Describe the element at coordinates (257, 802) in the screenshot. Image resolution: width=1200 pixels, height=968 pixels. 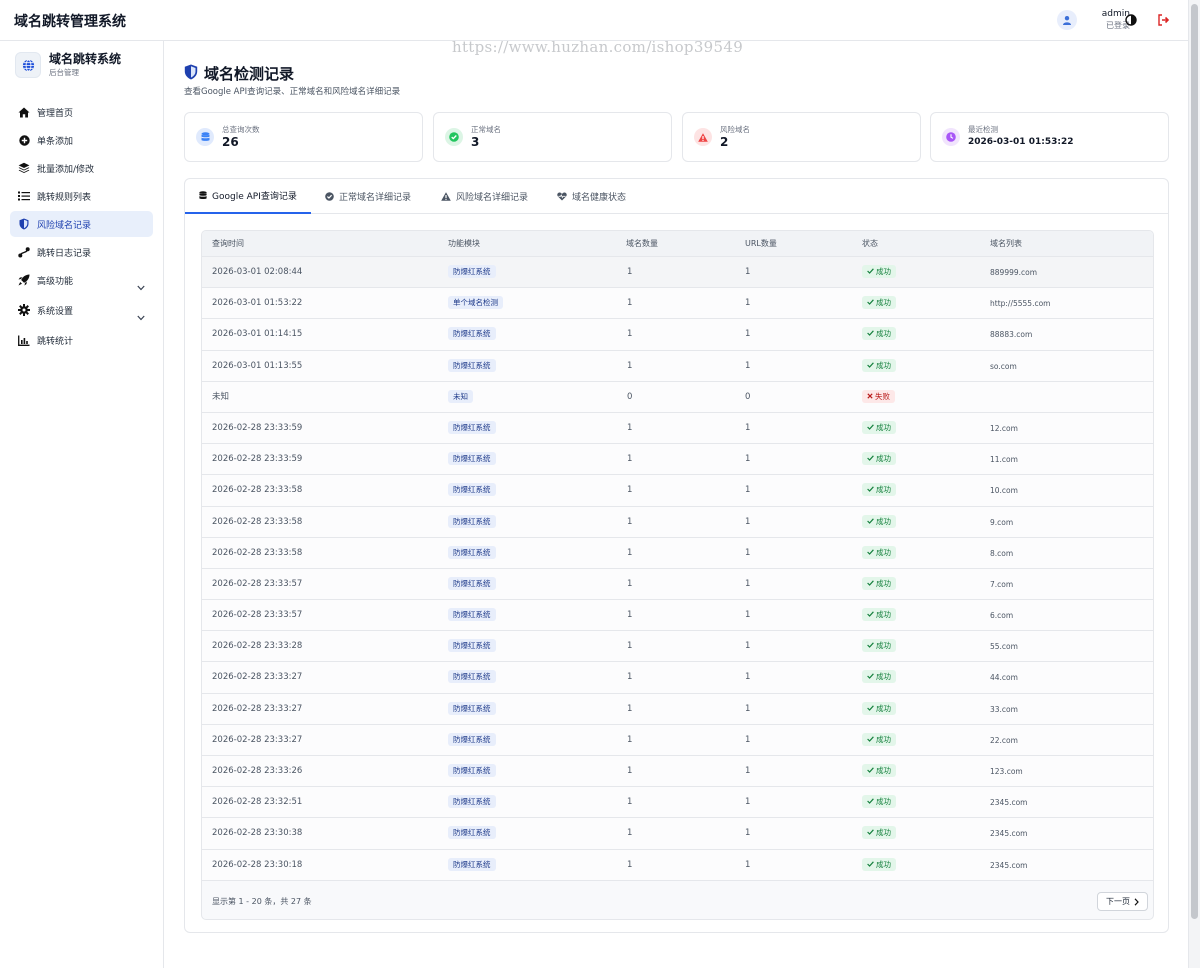
I see `time-cell: 2026-02-28 23:32:51` at that location.